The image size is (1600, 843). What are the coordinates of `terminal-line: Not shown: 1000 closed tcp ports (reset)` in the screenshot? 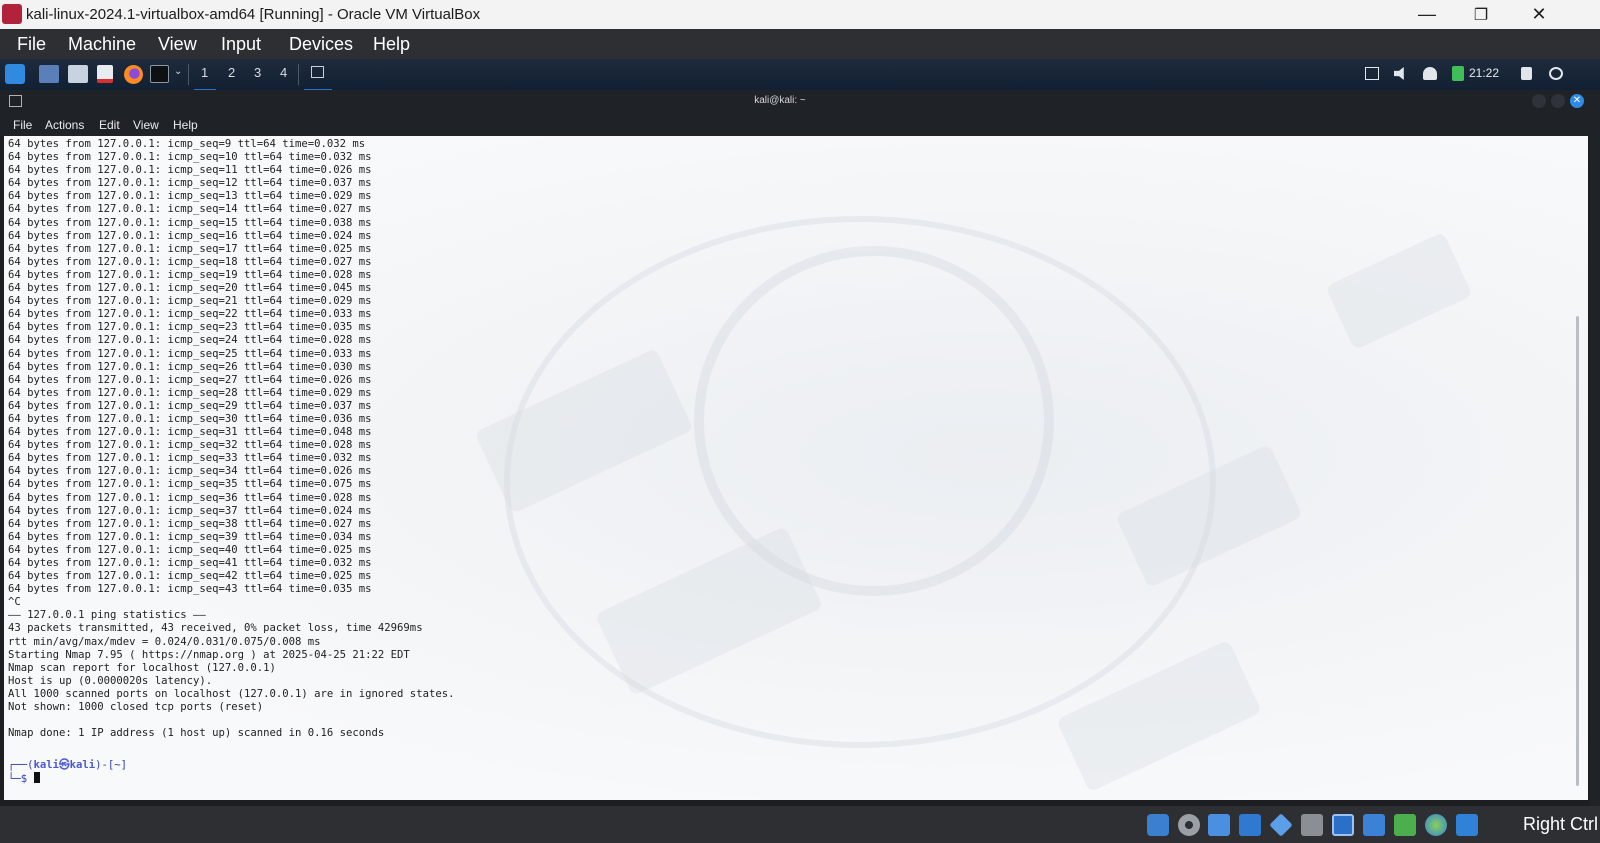 It's located at (136, 707).